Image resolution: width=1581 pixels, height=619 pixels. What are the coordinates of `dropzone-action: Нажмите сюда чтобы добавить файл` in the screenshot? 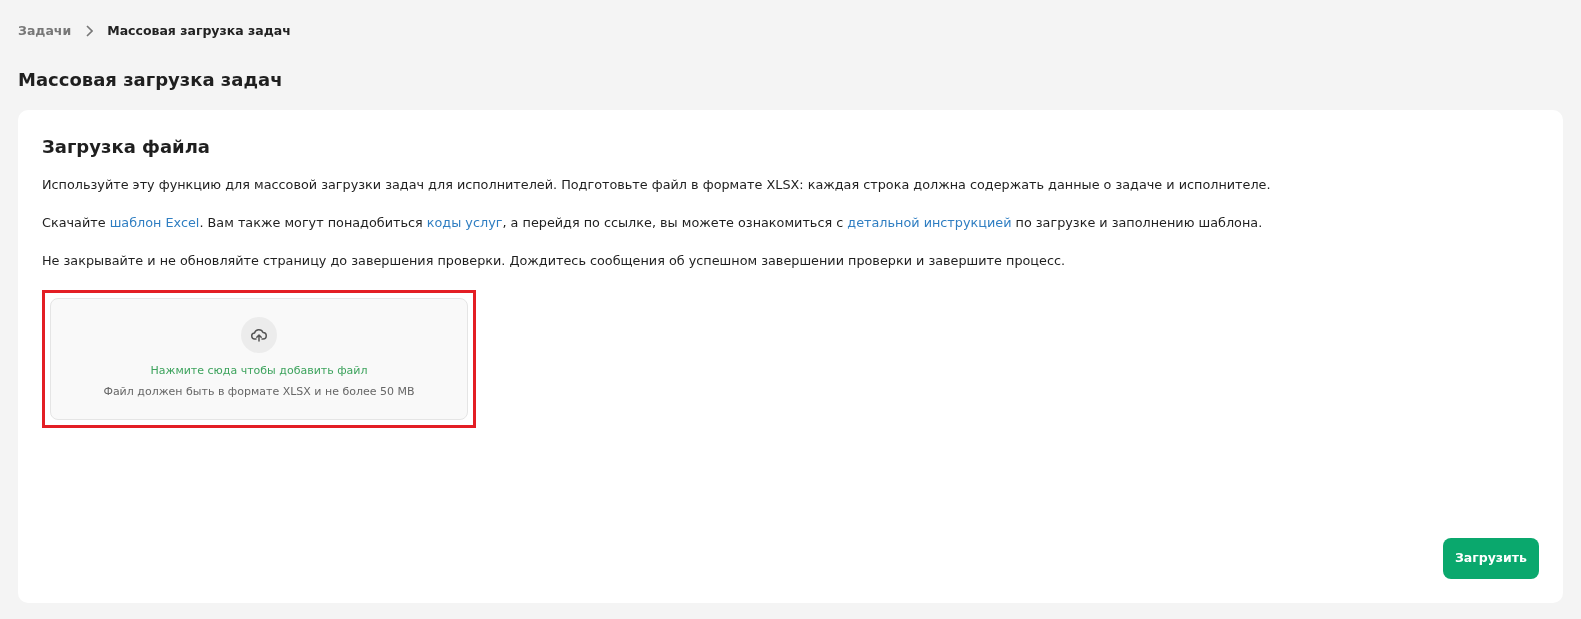 It's located at (259, 371).